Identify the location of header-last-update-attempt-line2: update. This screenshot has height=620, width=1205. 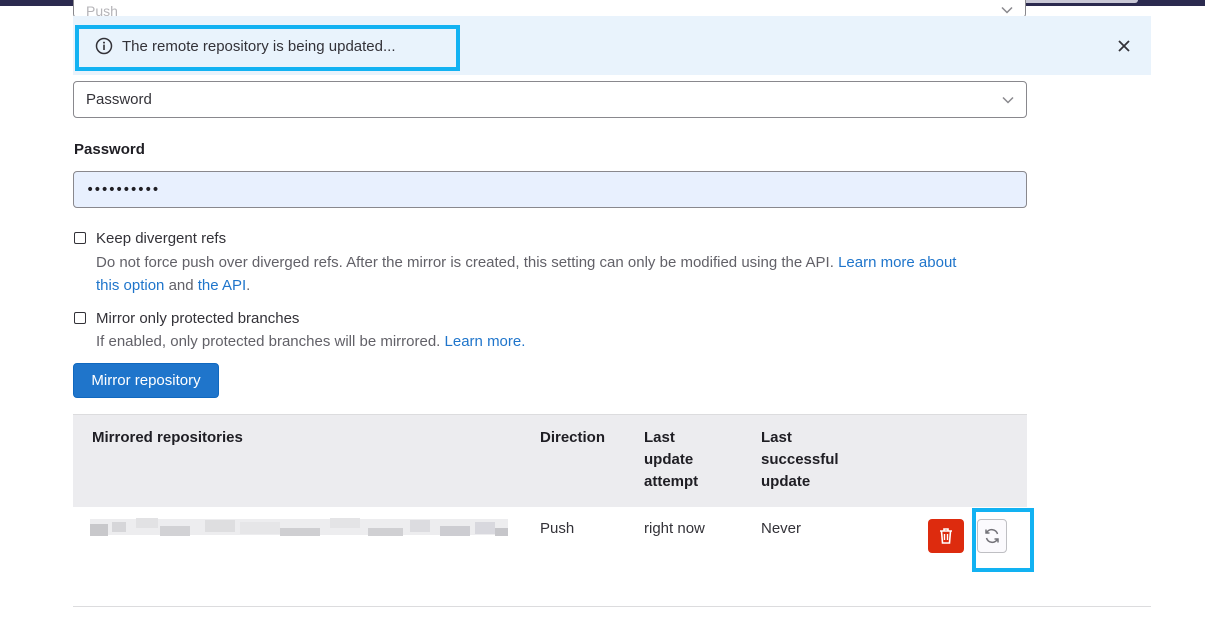
(669, 459).